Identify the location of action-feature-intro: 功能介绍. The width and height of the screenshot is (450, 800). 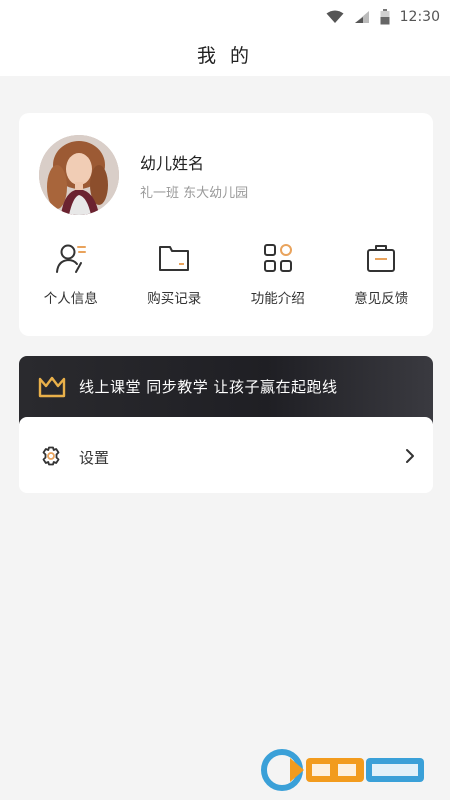
(278, 276).